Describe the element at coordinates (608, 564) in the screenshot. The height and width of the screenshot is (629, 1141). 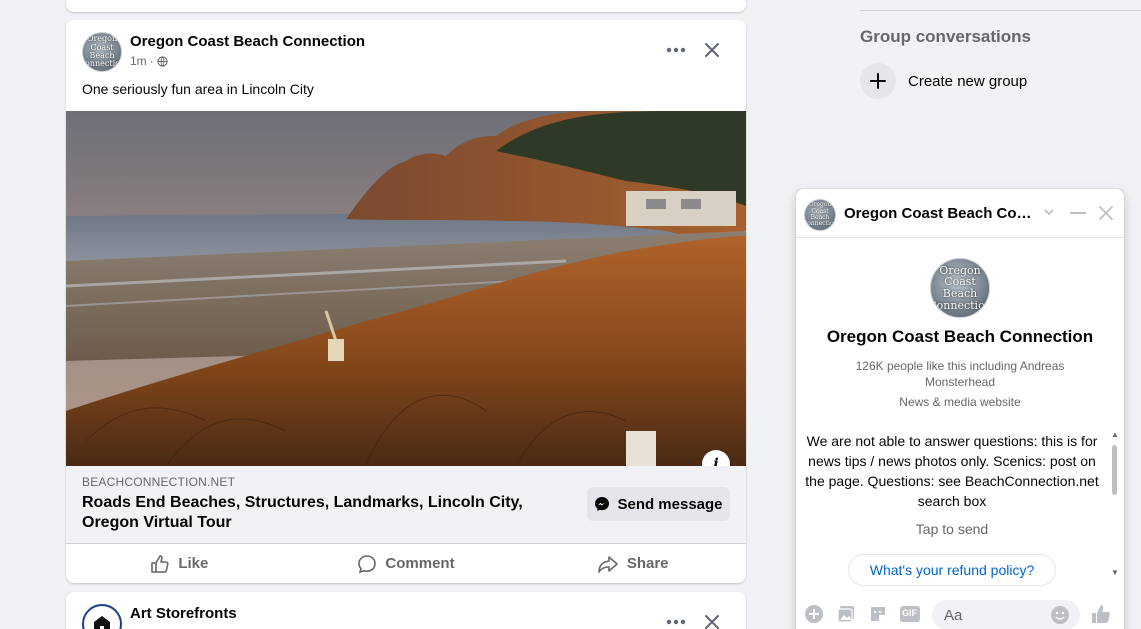
I see `share-icon` at that location.